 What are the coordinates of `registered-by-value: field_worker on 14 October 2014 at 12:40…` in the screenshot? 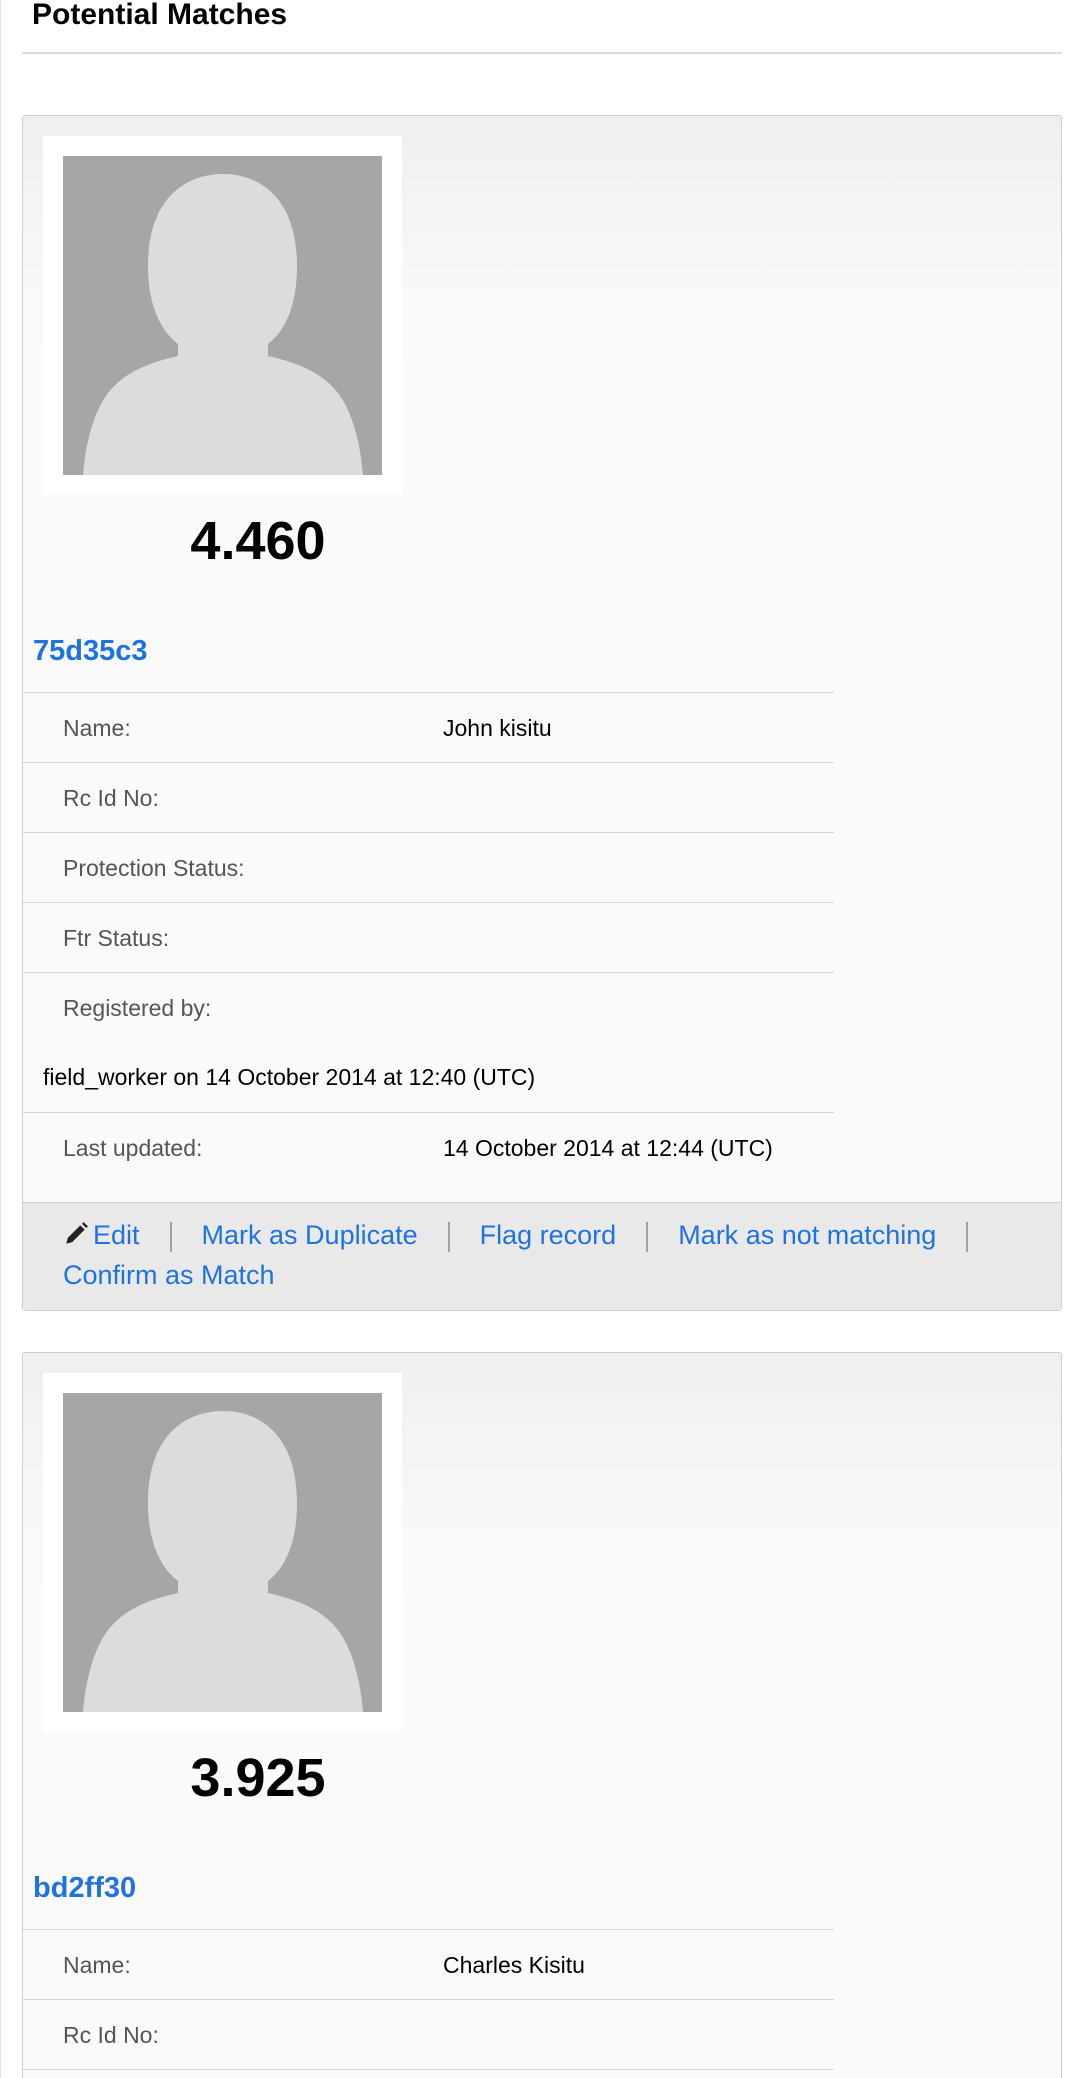 It's located at (289, 1077).